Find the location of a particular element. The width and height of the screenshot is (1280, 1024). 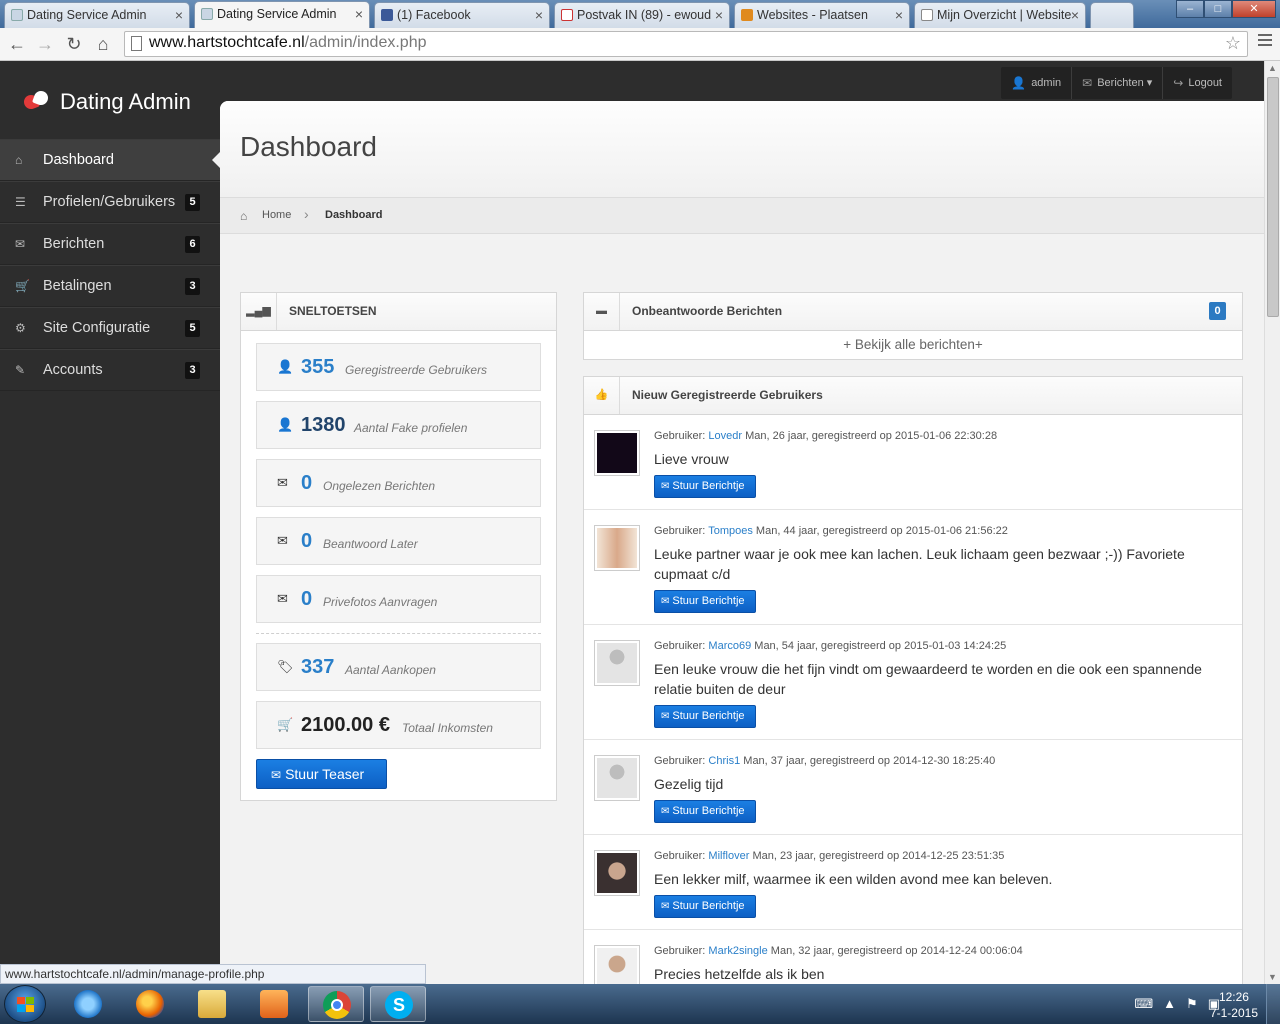

logout-button: ↪ Logout is located at coordinates (1197, 83).